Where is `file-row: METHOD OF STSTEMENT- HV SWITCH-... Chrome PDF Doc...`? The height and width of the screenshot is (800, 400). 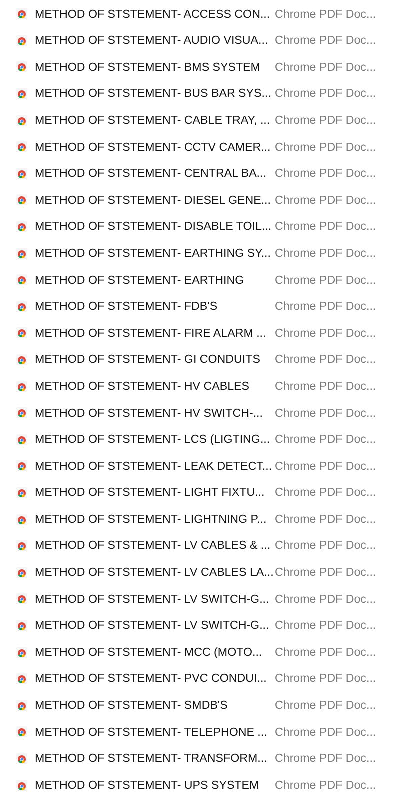
file-row: METHOD OF STSTEMENT- HV SWITCH-... Chrome PDF Doc... is located at coordinates (200, 413).